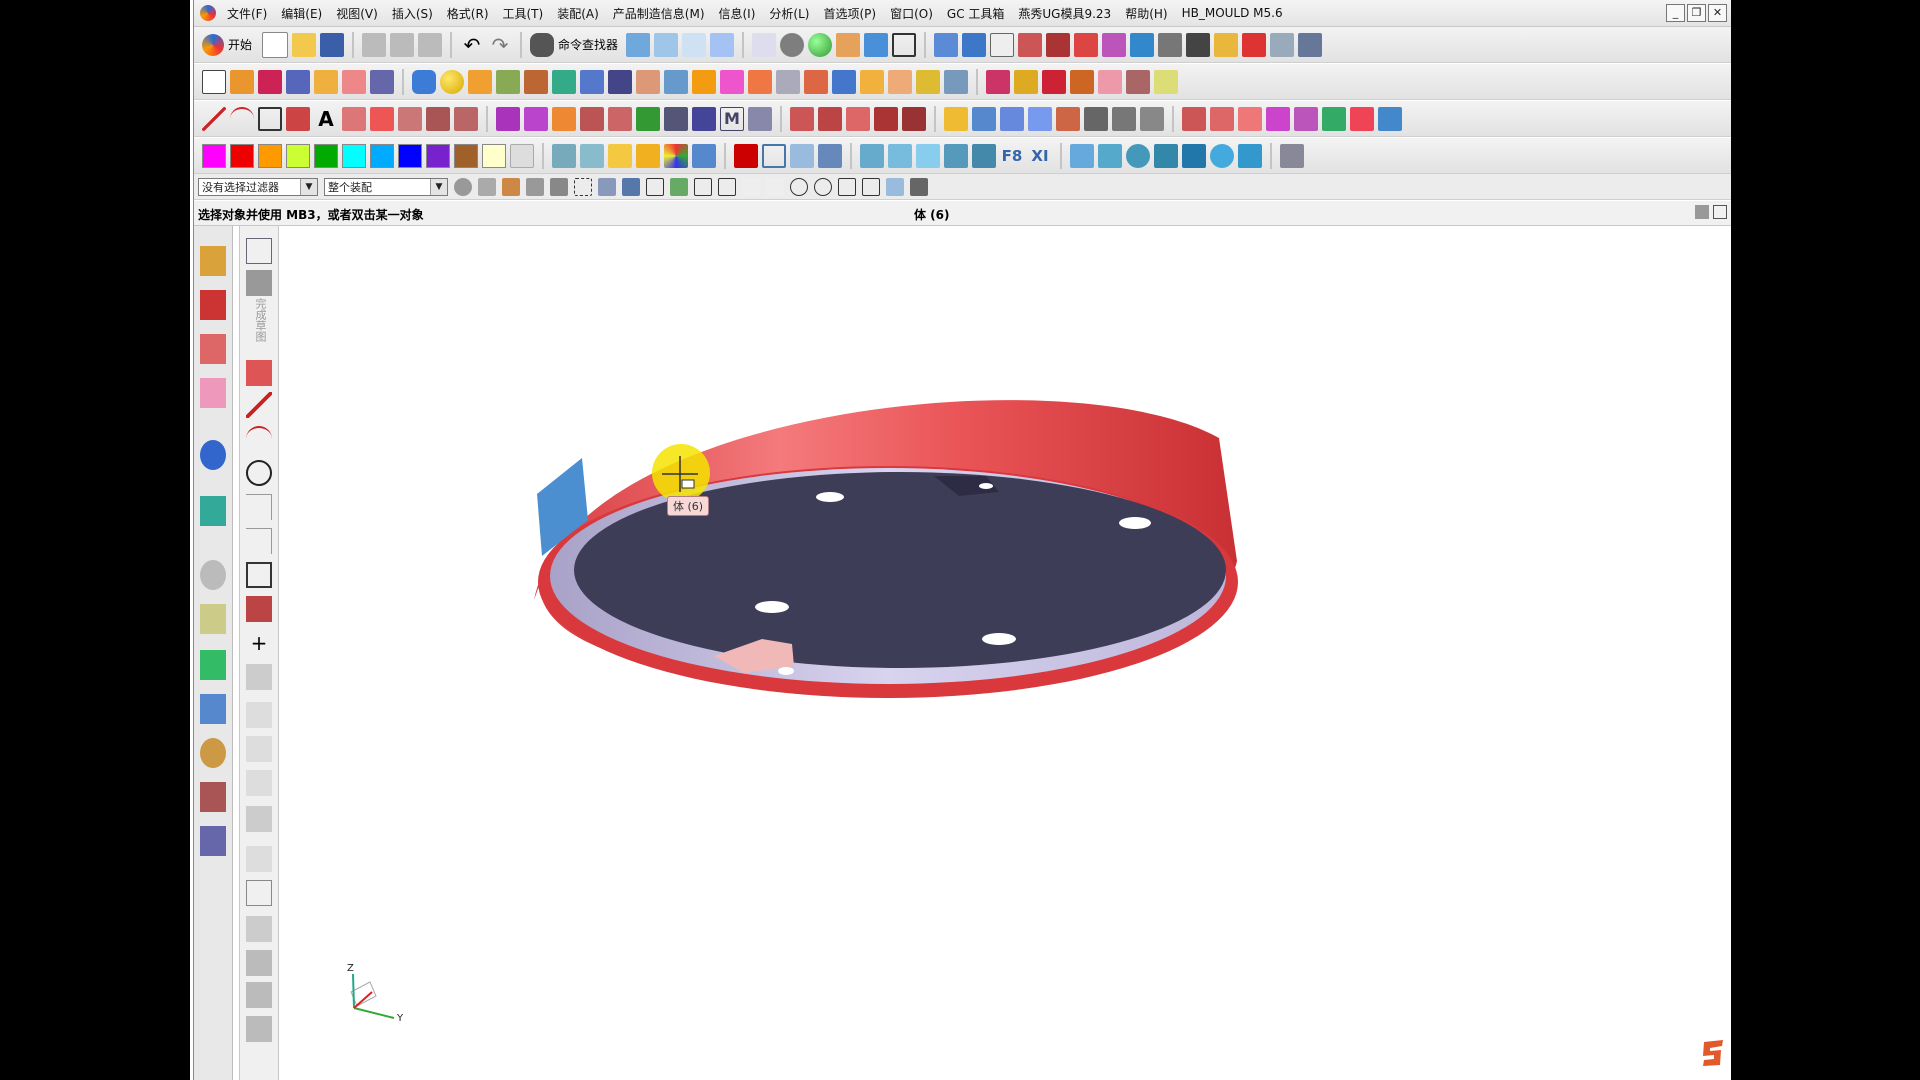 The height and width of the screenshot is (1080, 1920). Describe the element at coordinates (704, 155) in the screenshot. I see `stack-icon` at that location.